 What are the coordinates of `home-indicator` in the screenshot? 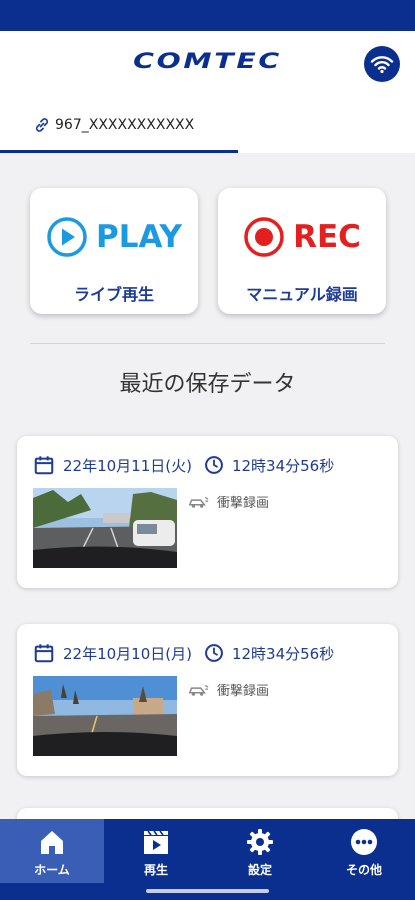 It's located at (207, 891).